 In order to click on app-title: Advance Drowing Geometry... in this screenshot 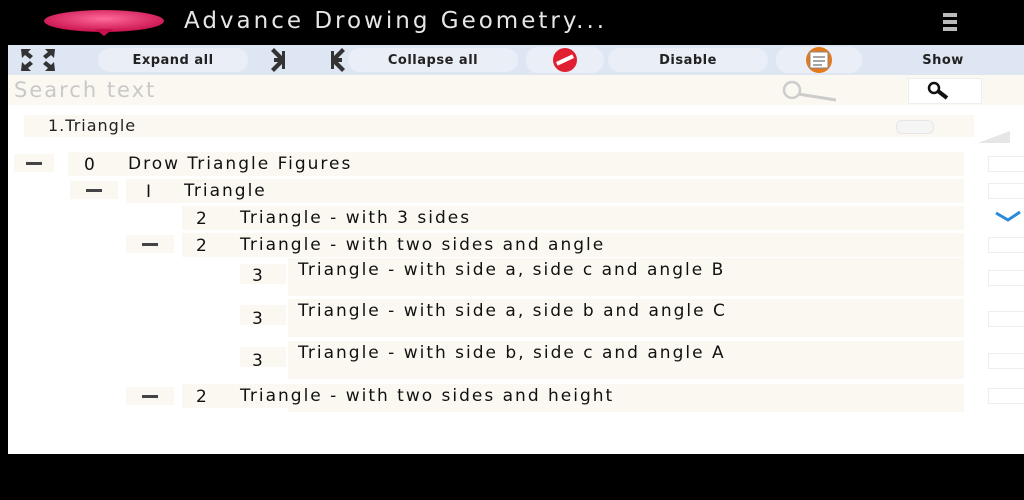, I will do `click(396, 21)`.